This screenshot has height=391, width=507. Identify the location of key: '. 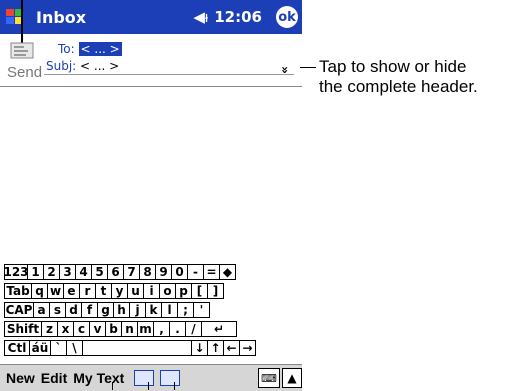
(201, 310).